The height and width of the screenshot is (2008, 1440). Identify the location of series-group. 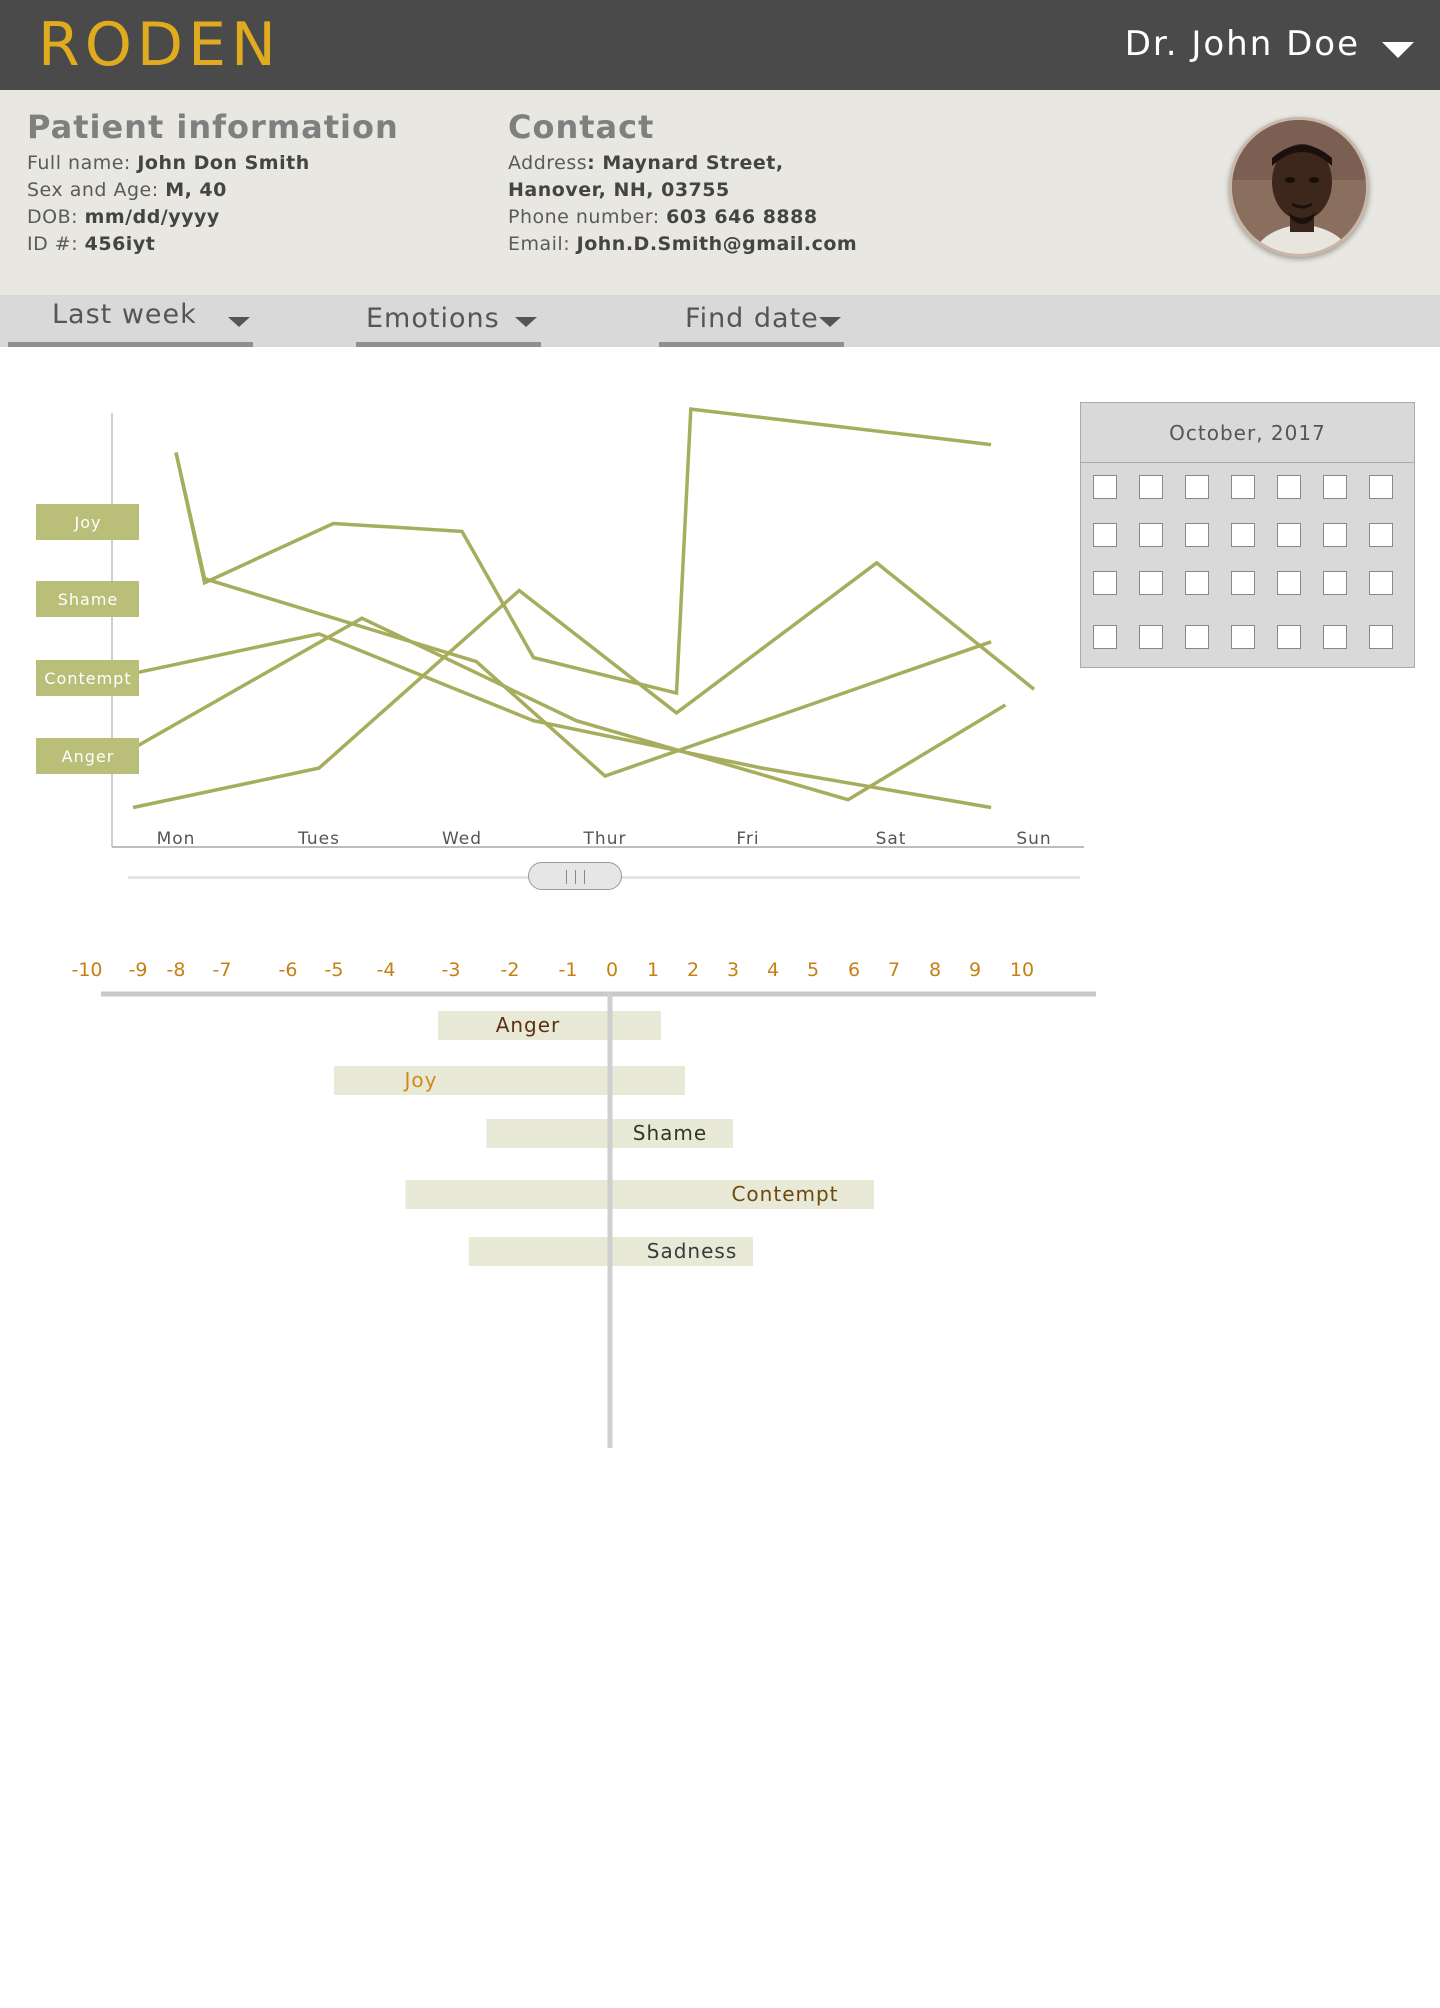
(584, 608).